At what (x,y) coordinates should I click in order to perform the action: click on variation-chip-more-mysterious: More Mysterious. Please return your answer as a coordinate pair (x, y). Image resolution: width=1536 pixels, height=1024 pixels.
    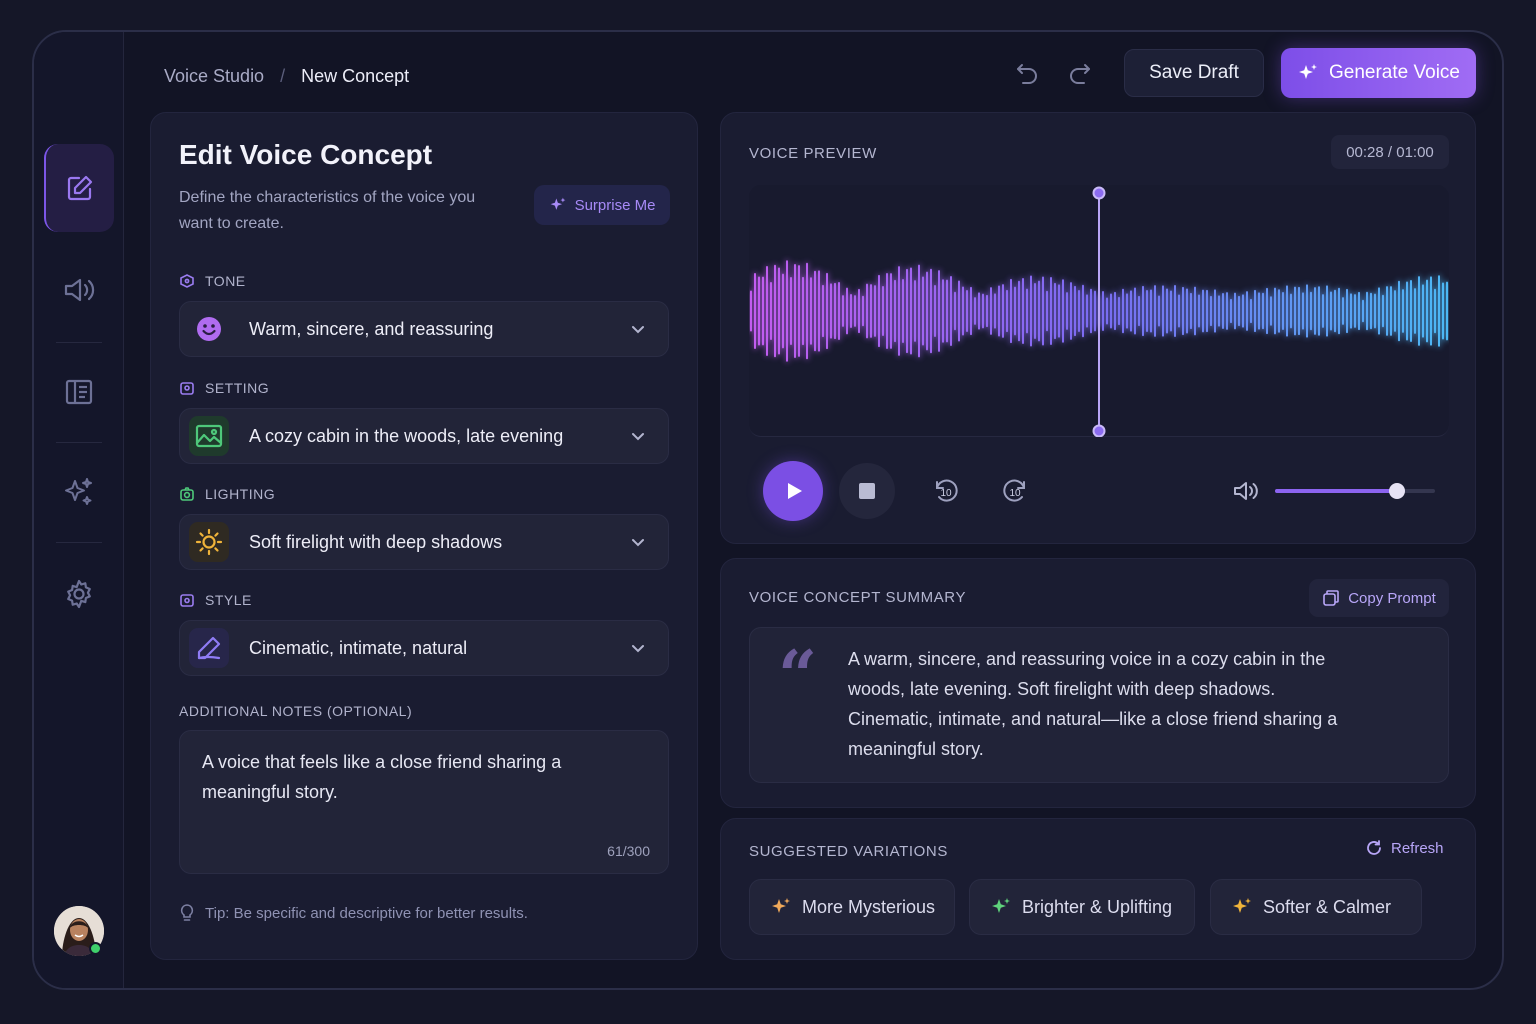
    Looking at the image, I should click on (852, 907).